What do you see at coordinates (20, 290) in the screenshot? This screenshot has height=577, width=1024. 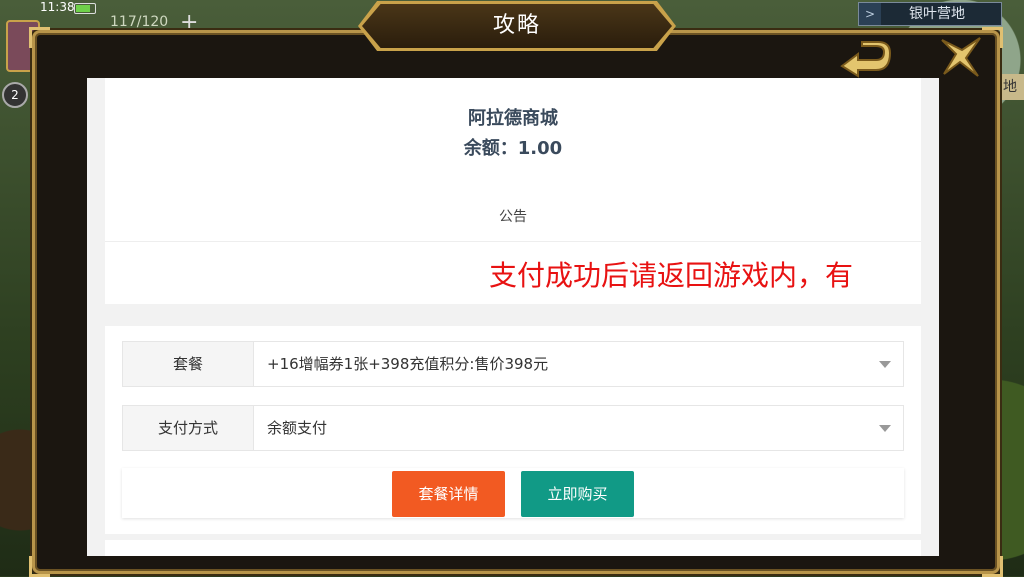 I see `left-hud: 2` at bounding box center [20, 290].